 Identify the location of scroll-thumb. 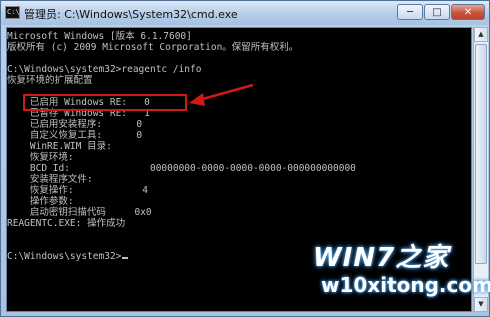
(481, 154).